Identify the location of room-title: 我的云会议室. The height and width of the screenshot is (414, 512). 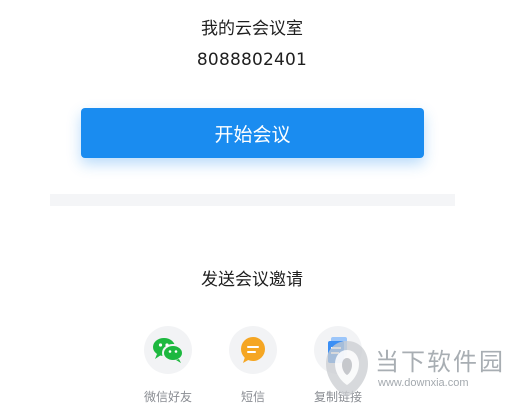
(252, 29).